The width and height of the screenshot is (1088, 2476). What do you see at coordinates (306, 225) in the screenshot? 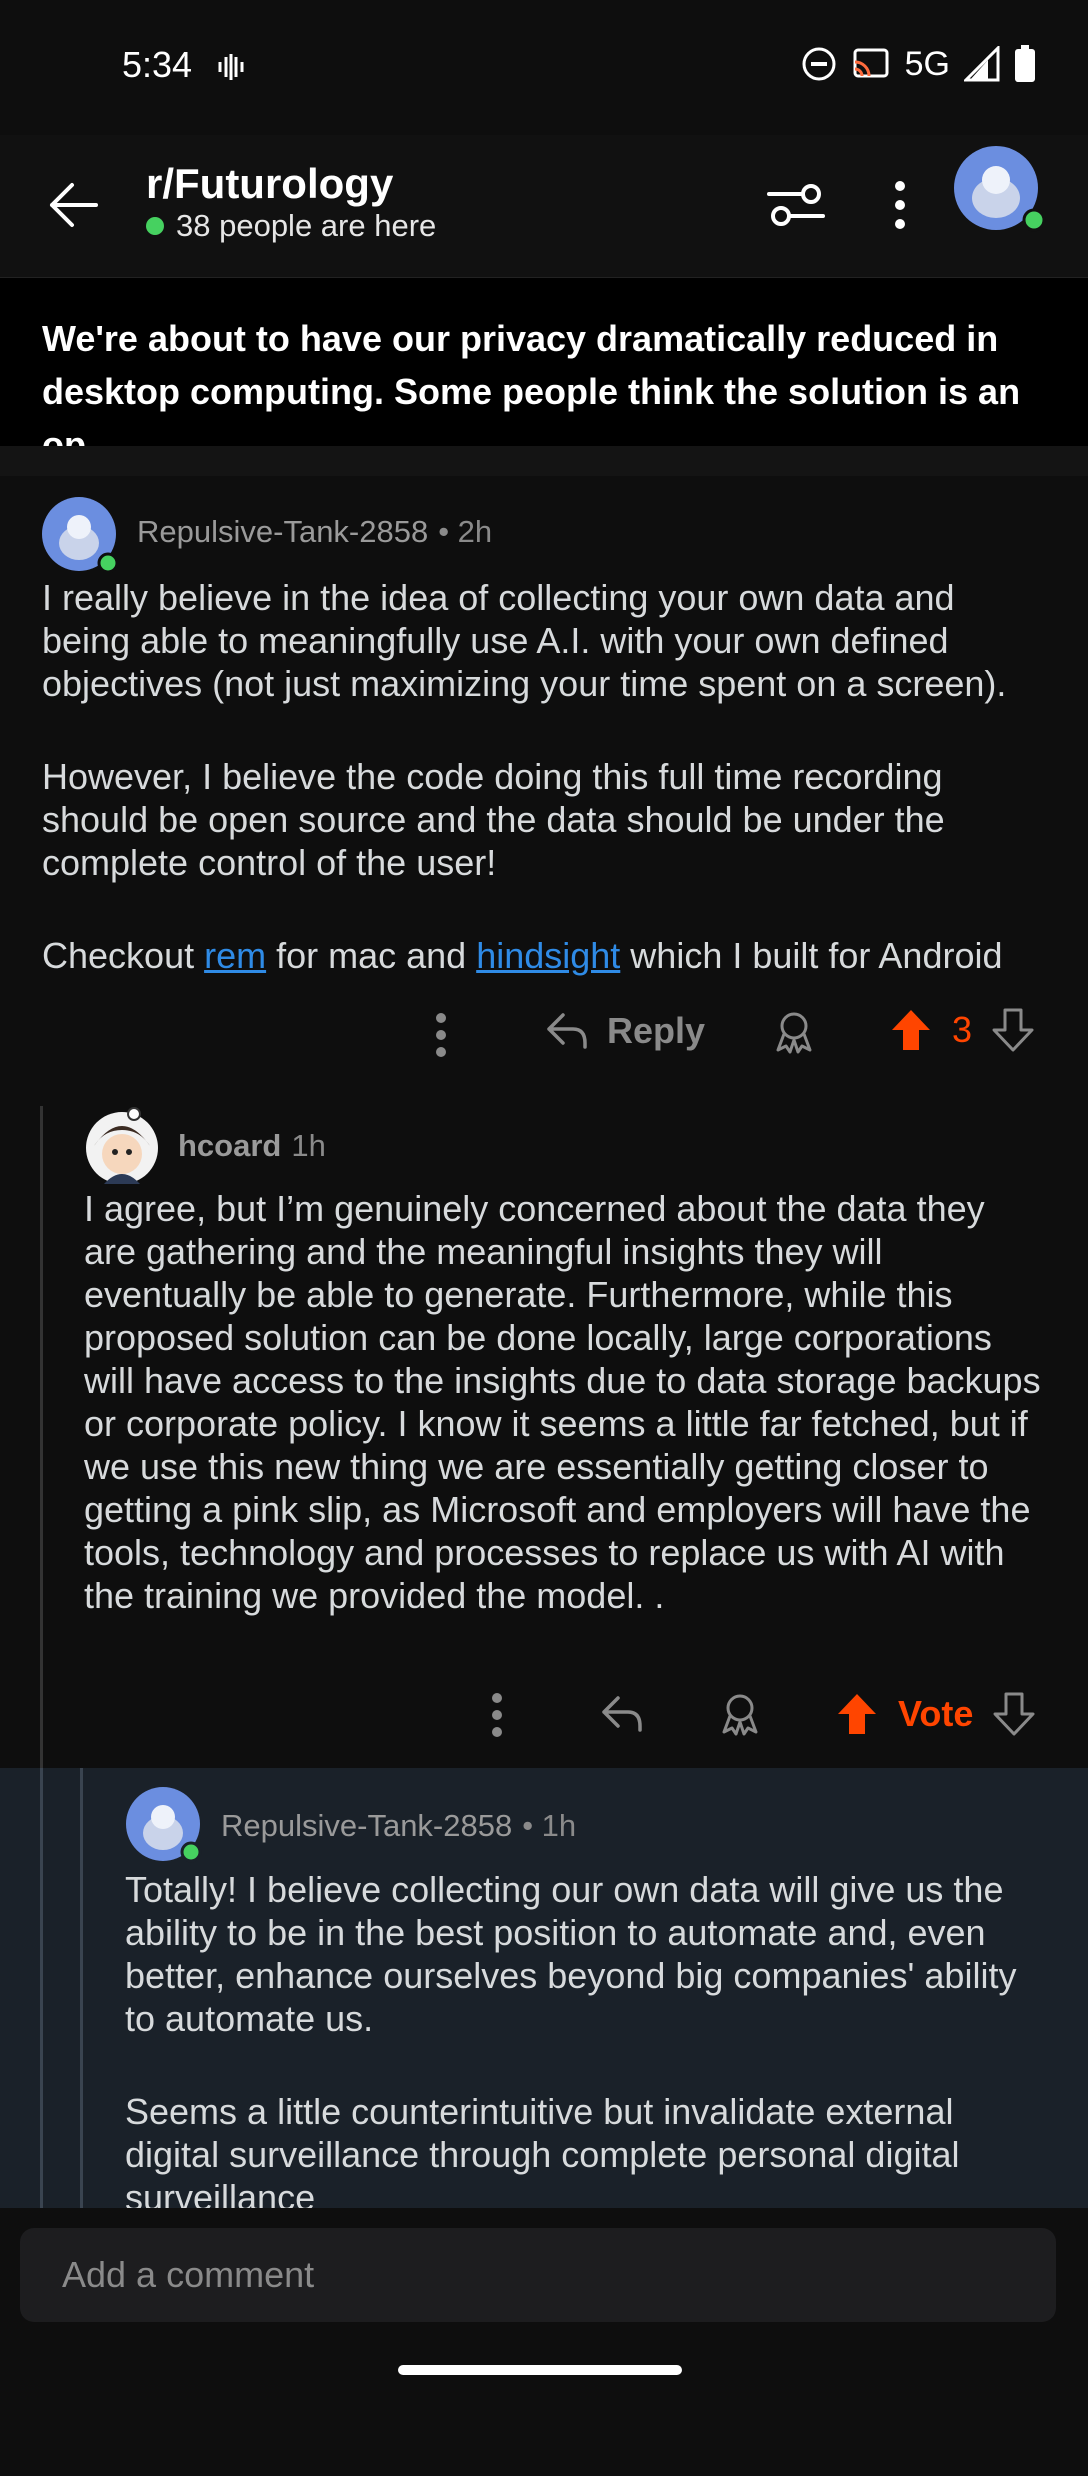
I see `online-text: 38 people are here` at bounding box center [306, 225].